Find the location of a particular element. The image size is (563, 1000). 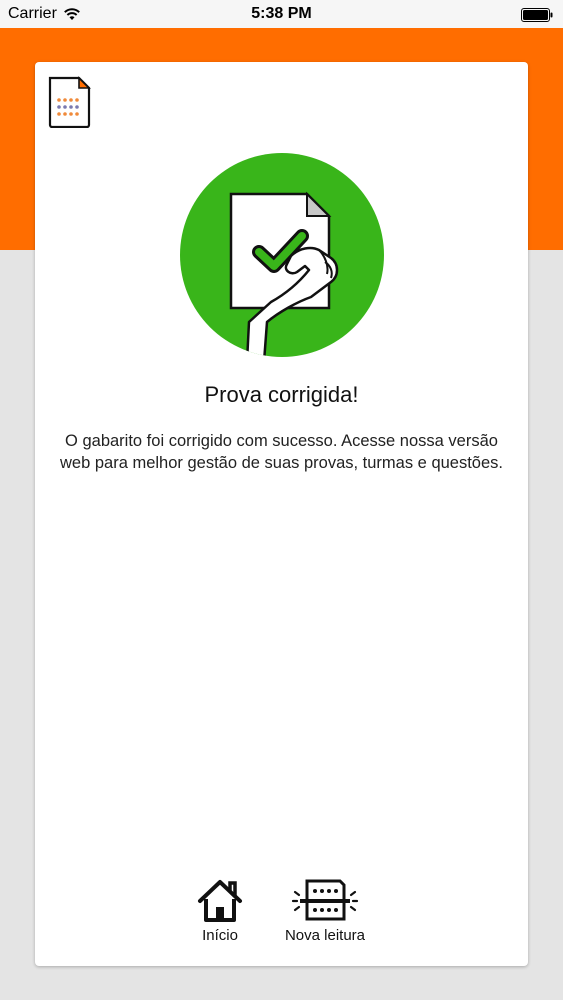

new-reading-label: Nova leitura is located at coordinates (325, 935).